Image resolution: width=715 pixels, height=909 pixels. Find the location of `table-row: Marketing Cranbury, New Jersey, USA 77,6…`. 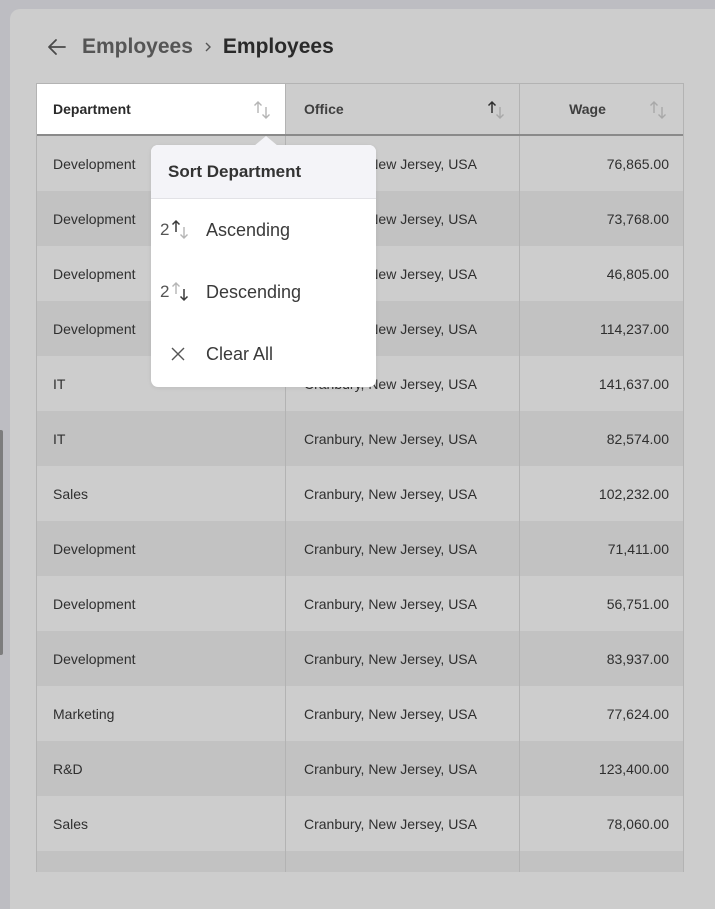

table-row: Marketing Cranbury, New Jersey, USA 77,6… is located at coordinates (360, 713).